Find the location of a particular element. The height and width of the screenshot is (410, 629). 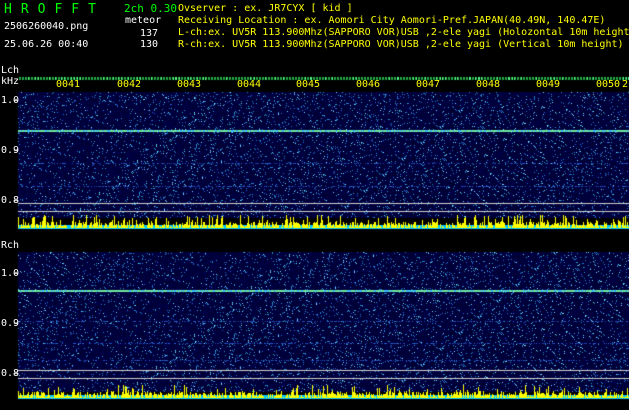

rch-tick-0-8: 0.8 is located at coordinates (10, 373).